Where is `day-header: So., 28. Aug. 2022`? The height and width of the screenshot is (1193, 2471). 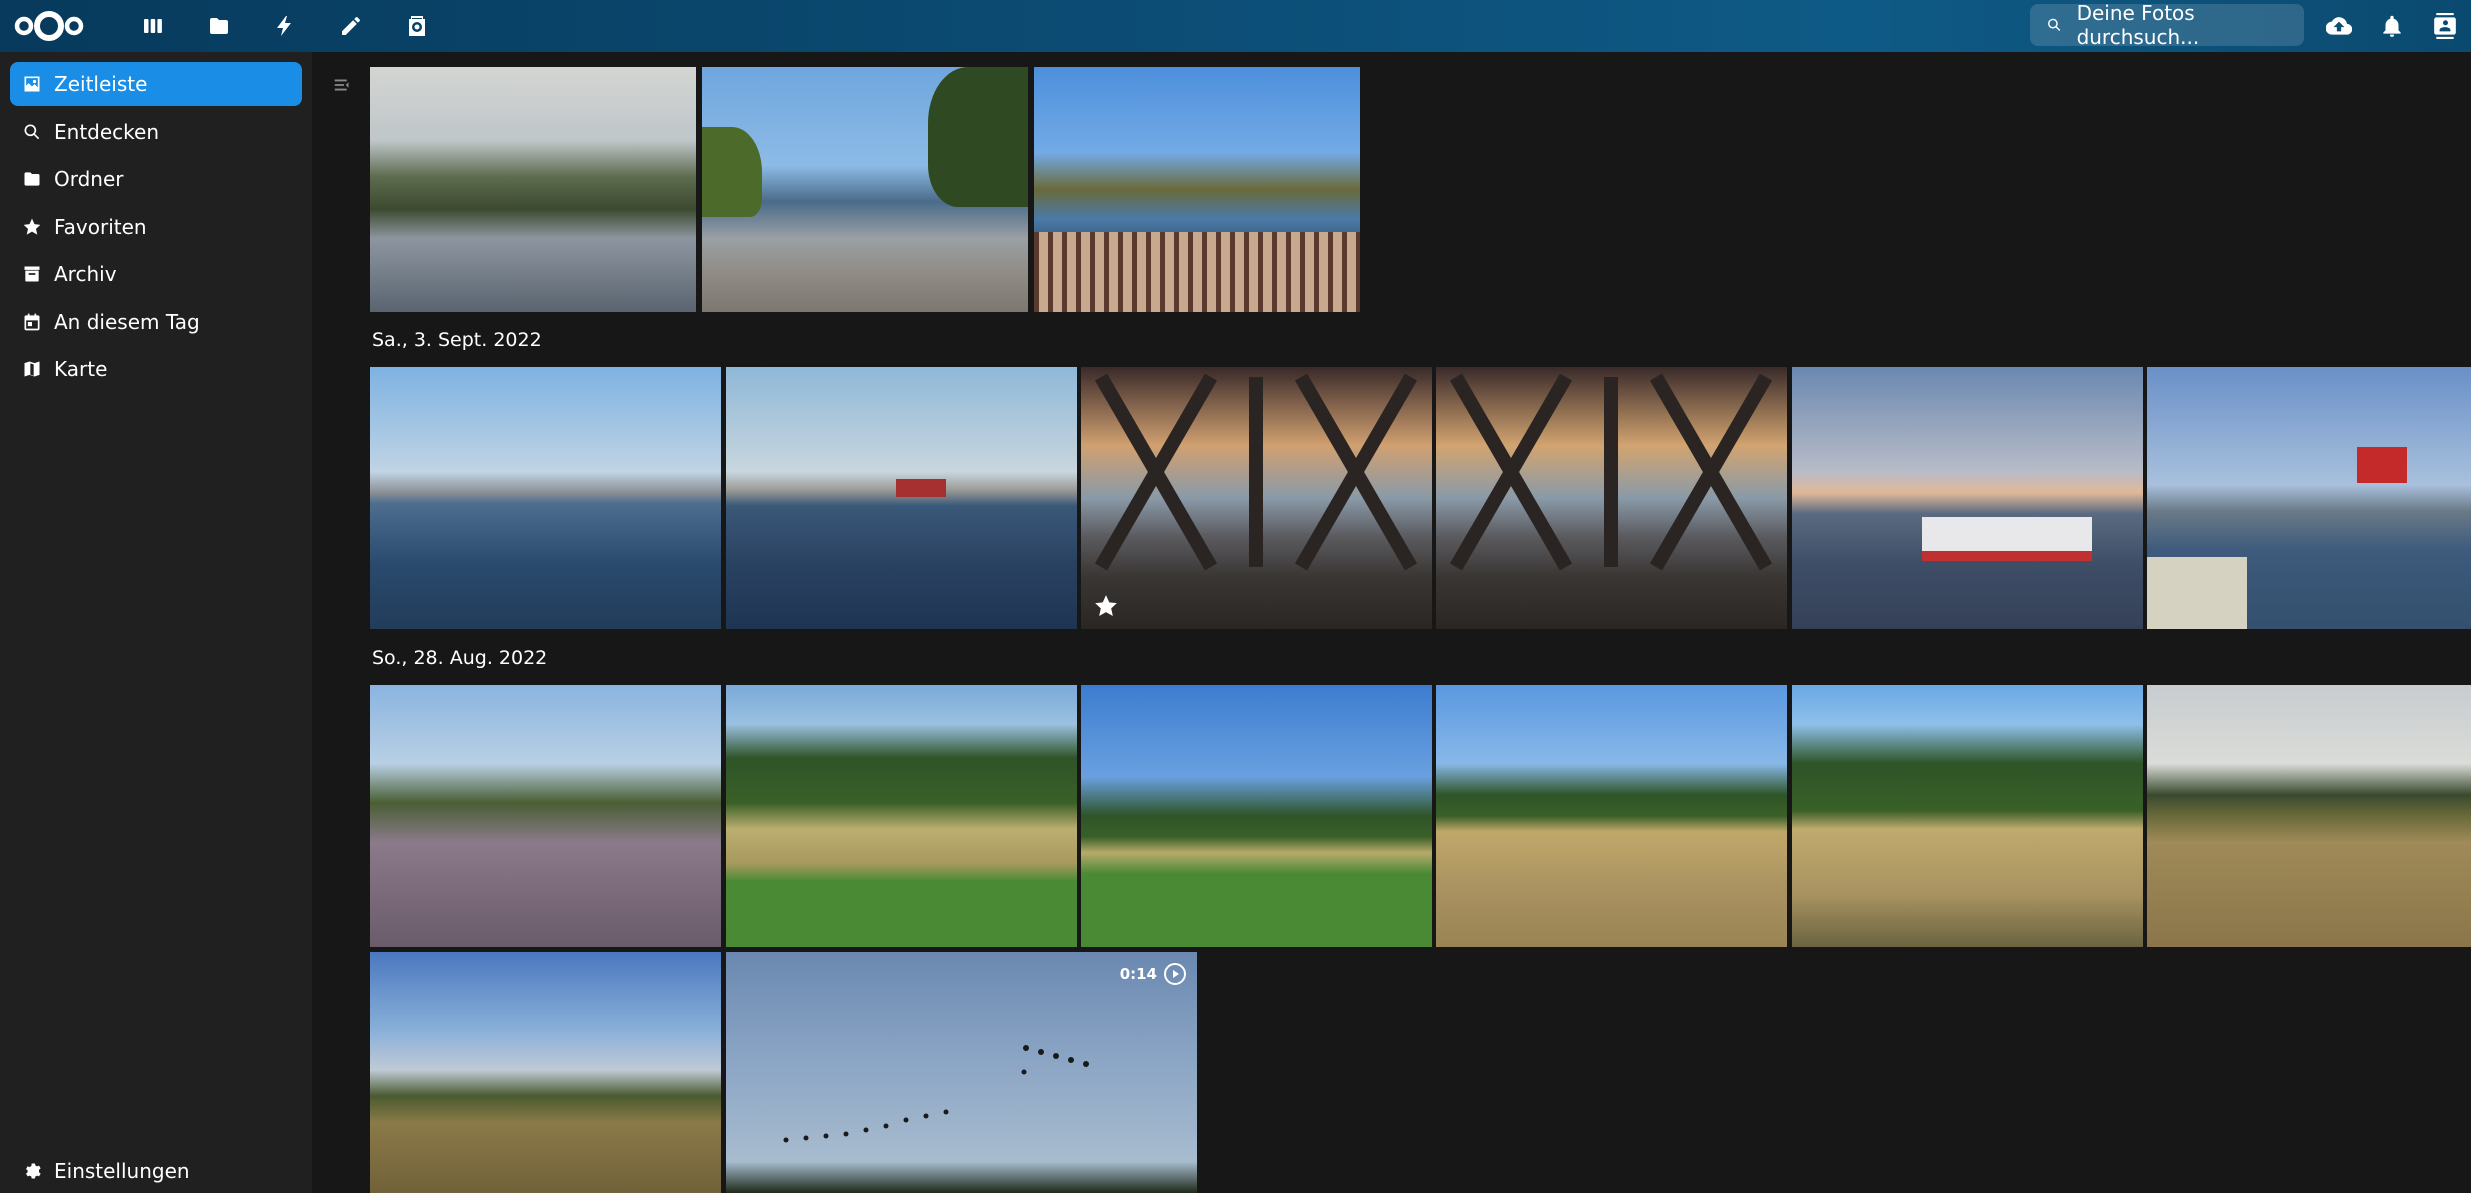 day-header: So., 28. Aug. 2022 is located at coordinates (460, 658).